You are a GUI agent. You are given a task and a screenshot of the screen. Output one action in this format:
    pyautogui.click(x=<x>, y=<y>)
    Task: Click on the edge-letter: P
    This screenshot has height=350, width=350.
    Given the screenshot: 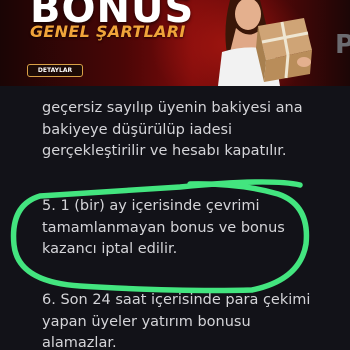 What is the action you would take?
    pyautogui.click(x=342, y=45)
    